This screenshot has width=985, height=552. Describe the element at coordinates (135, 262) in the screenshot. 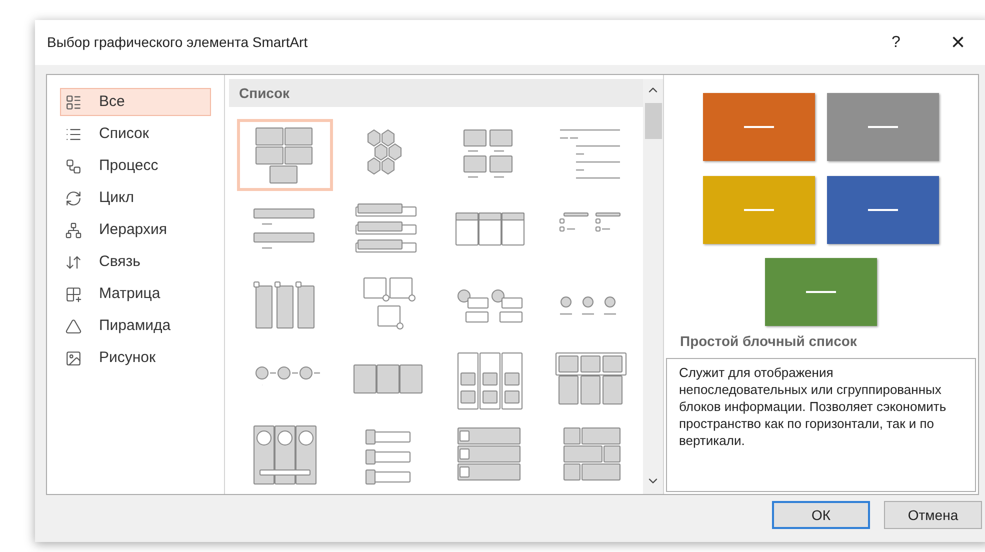

I see `category-item: Связь` at that location.